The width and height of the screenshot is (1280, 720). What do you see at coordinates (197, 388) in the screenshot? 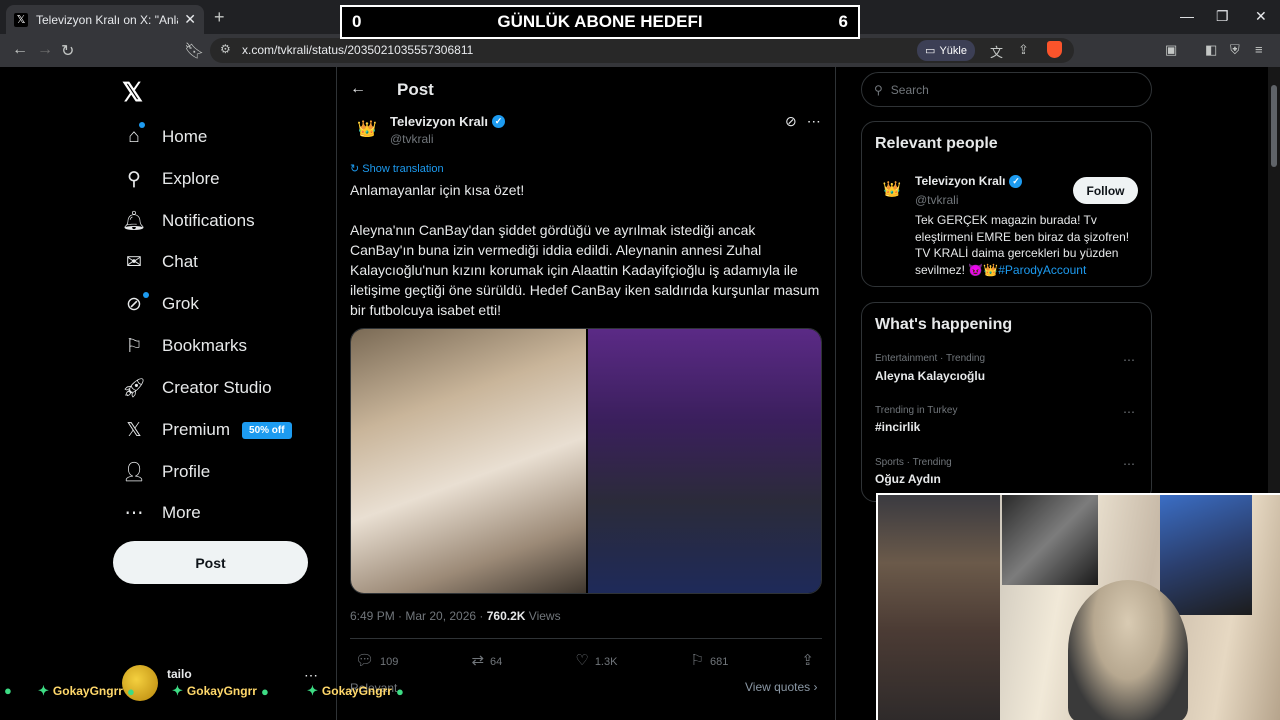
I see `nav-creator-studio: 🚀︎ Creator Studio` at bounding box center [197, 388].